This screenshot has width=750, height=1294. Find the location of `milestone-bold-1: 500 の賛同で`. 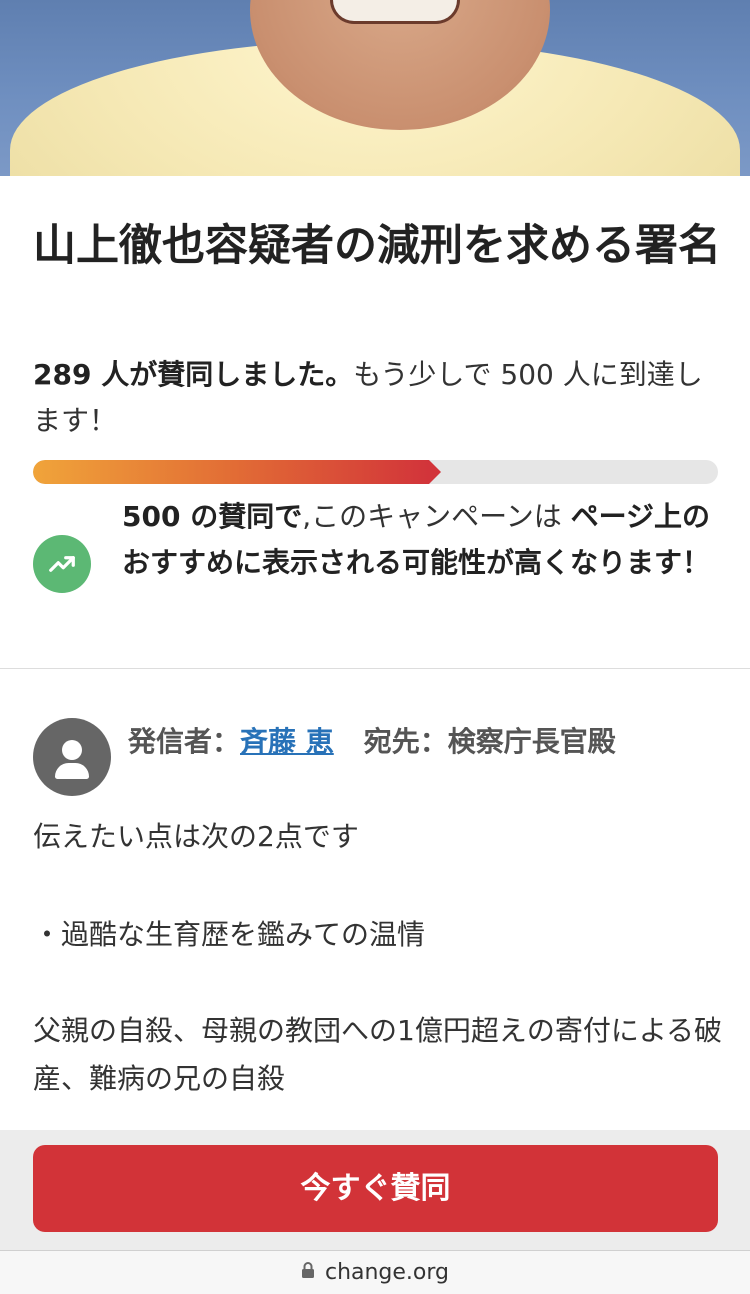

milestone-bold-1: 500 の賛同で is located at coordinates (212, 516).